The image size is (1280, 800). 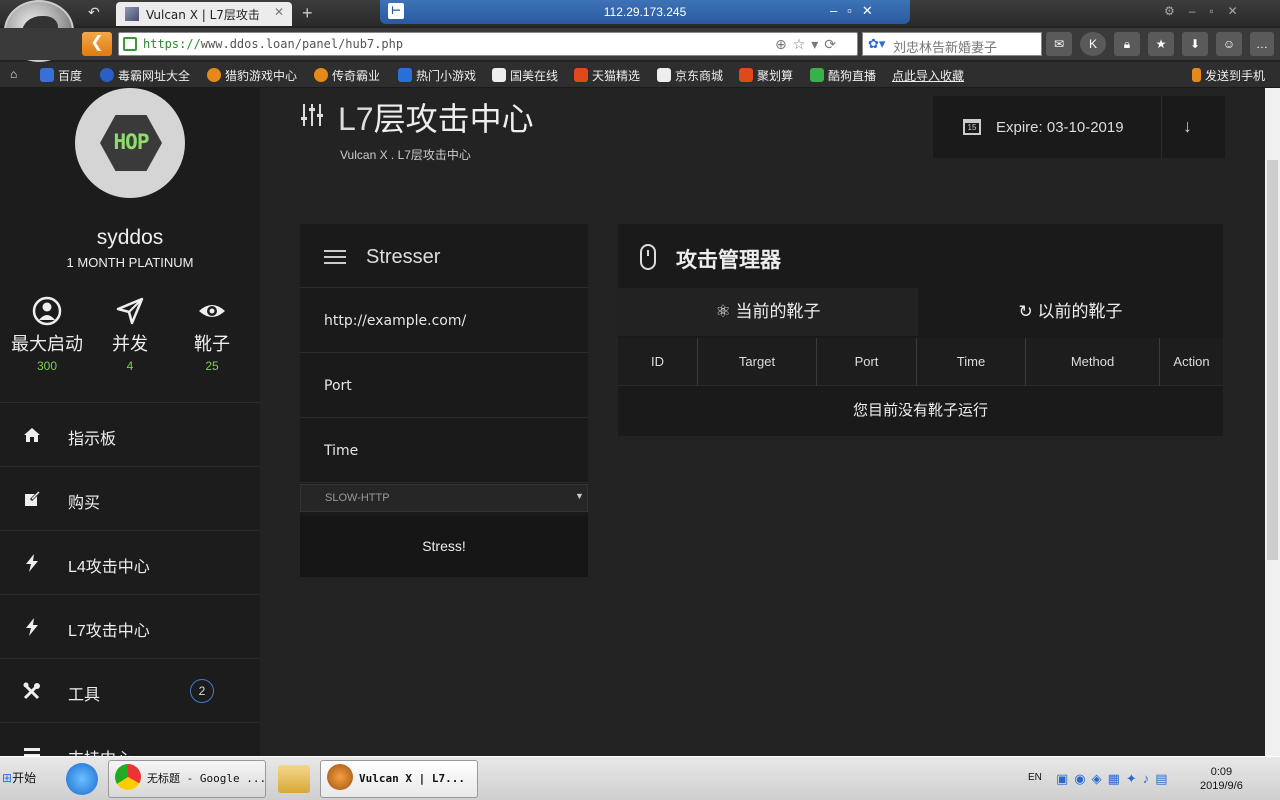 I want to click on list-icon, so click(x=32, y=752).